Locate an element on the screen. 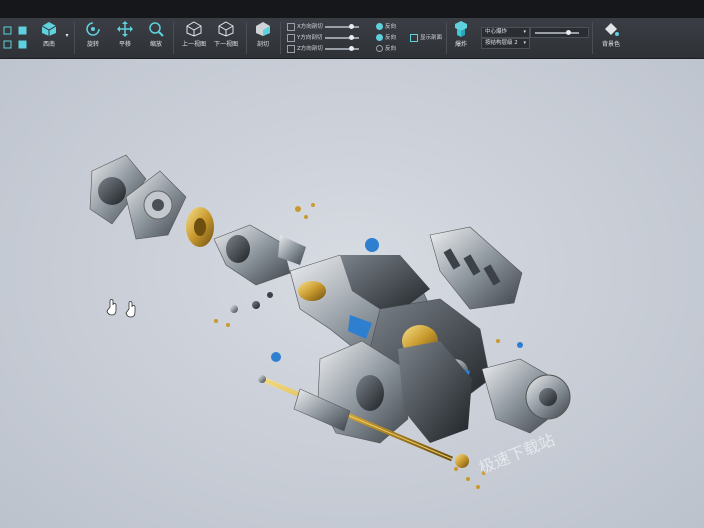 This screenshot has width=704, height=528. explode-level-select: 按结构层级 2 ▾ is located at coordinates (505, 43).